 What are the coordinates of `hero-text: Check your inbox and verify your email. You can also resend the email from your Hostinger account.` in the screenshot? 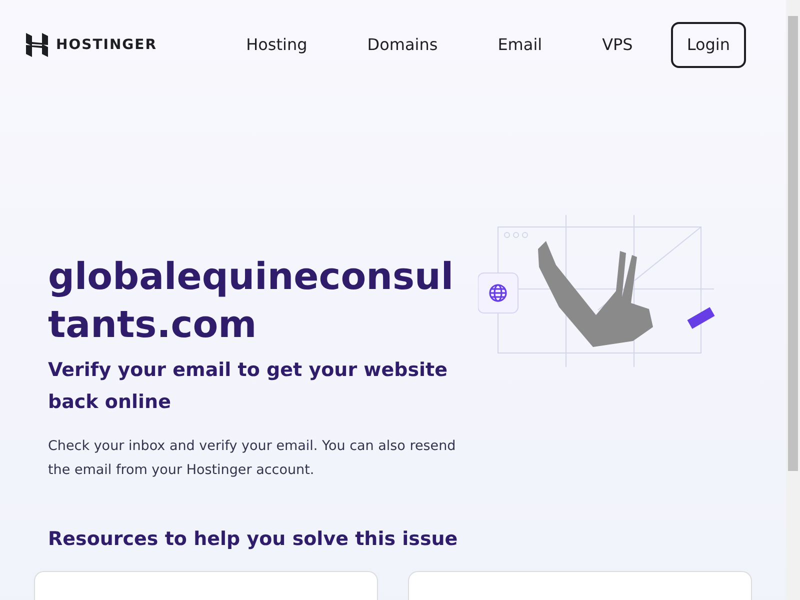 It's located at (252, 458).